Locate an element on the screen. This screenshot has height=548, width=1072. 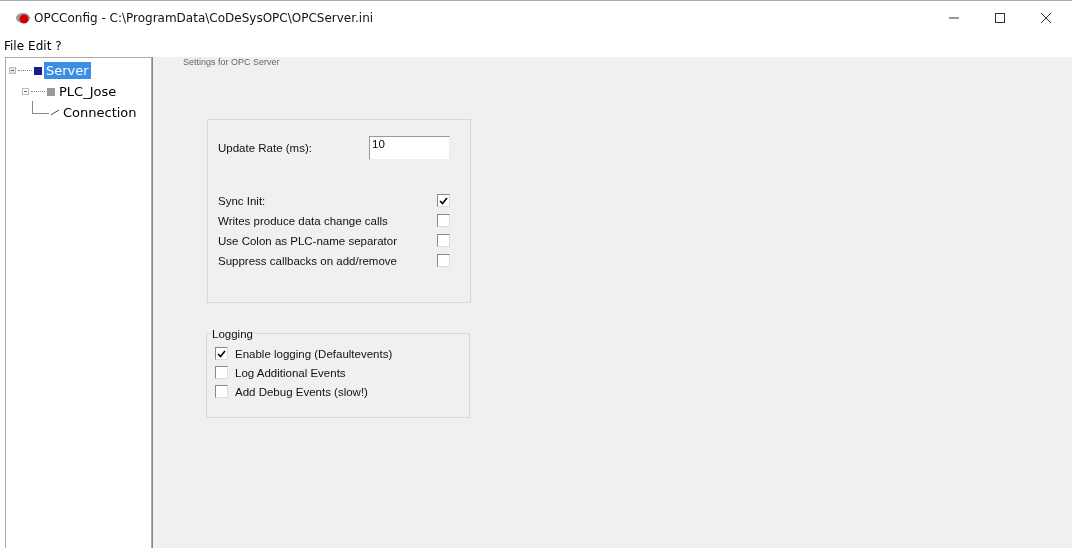
menu-item: Edit is located at coordinates (40, 46).